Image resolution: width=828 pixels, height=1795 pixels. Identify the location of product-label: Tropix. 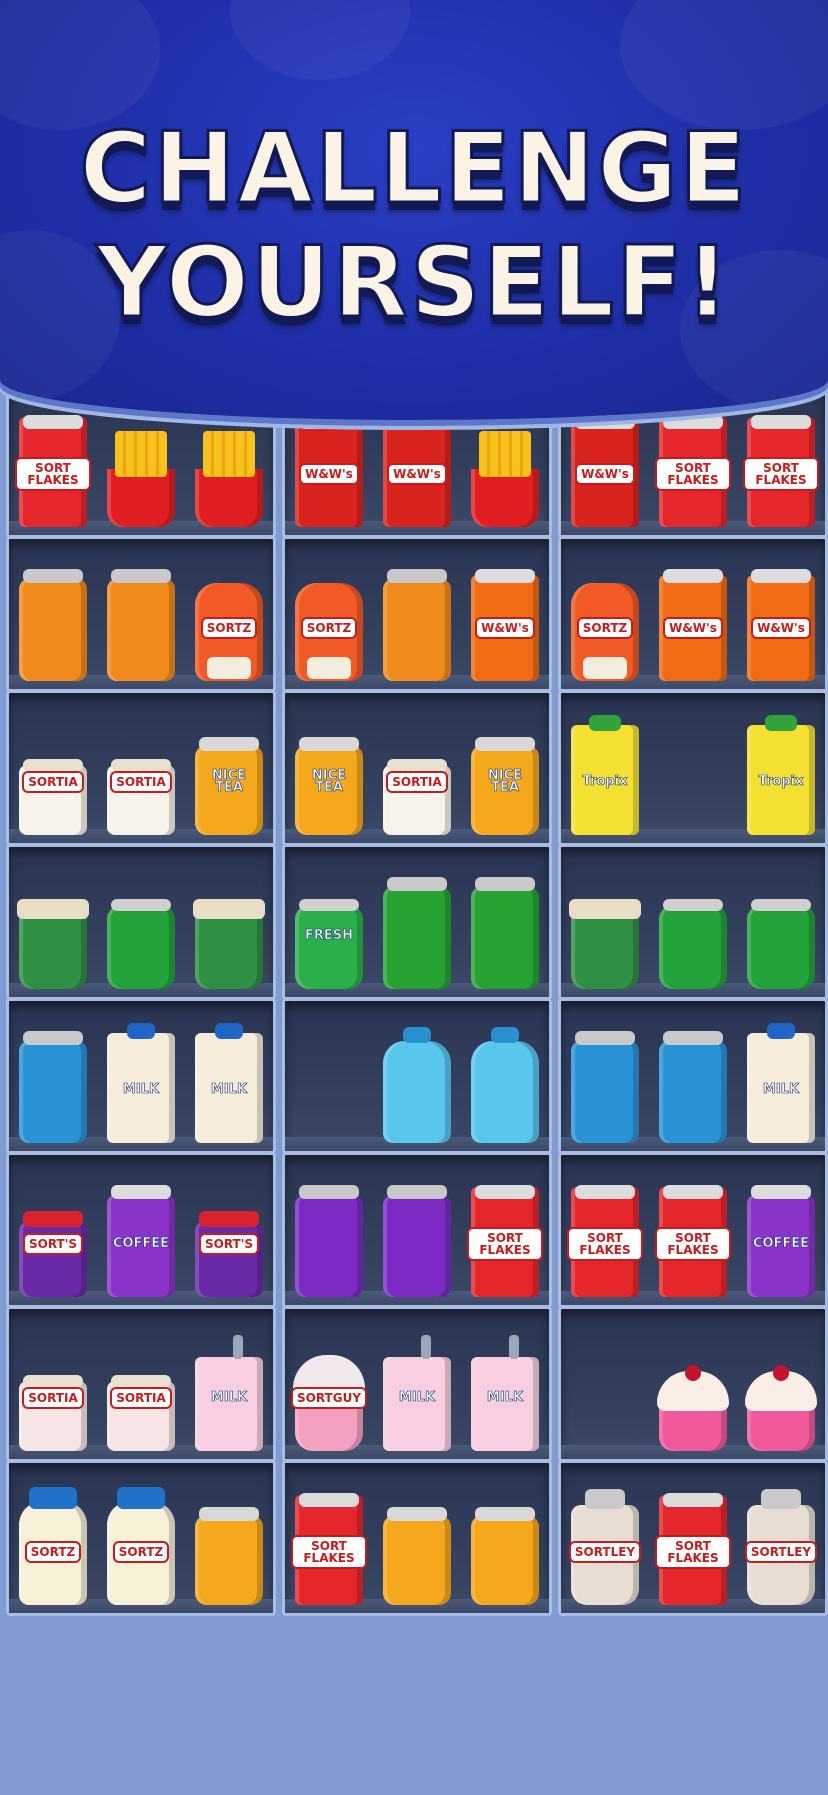
(605, 781).